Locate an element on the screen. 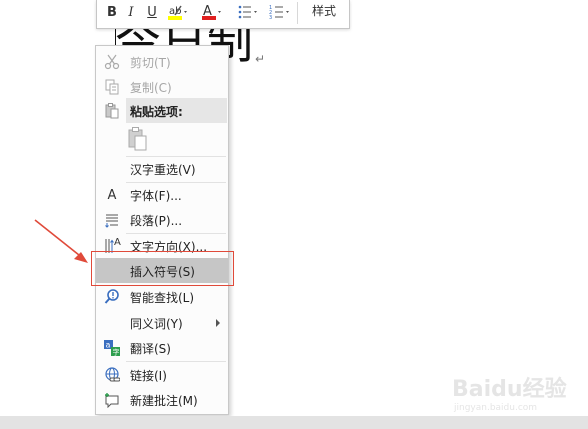 The height and width of the screenshot is (429, 588). annotation-arrow-icon is located at coordinates (61, 241).